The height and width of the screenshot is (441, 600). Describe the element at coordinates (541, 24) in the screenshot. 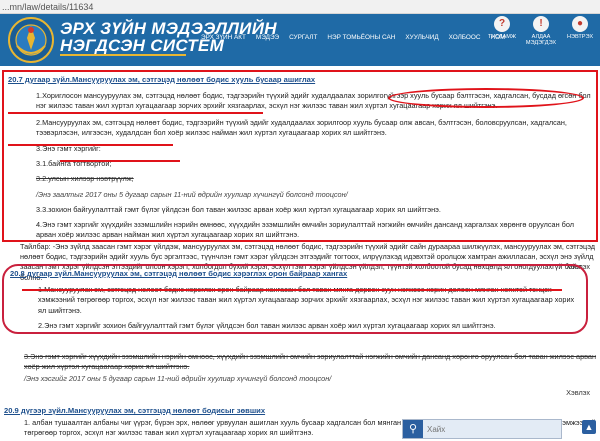

I see `alert-icon: !` at that location.